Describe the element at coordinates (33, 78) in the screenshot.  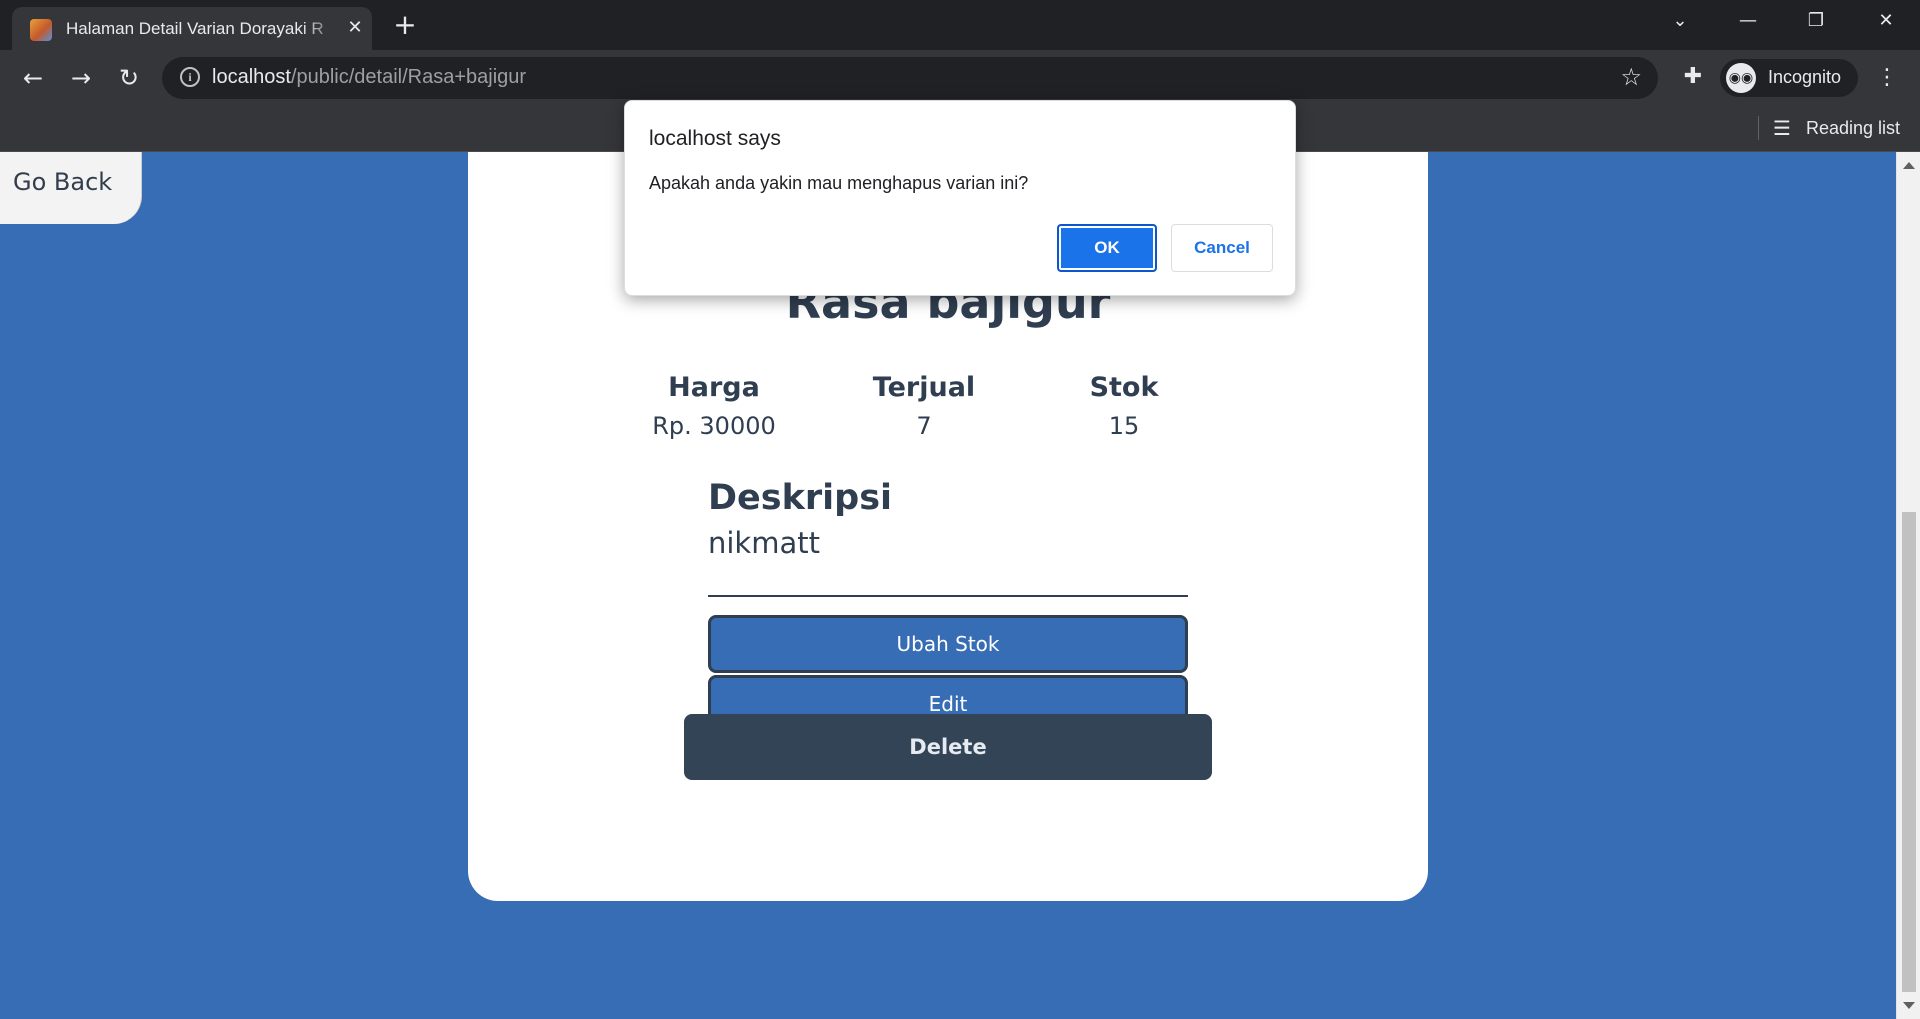
I see `back-arrow-icon: ←` at that location.